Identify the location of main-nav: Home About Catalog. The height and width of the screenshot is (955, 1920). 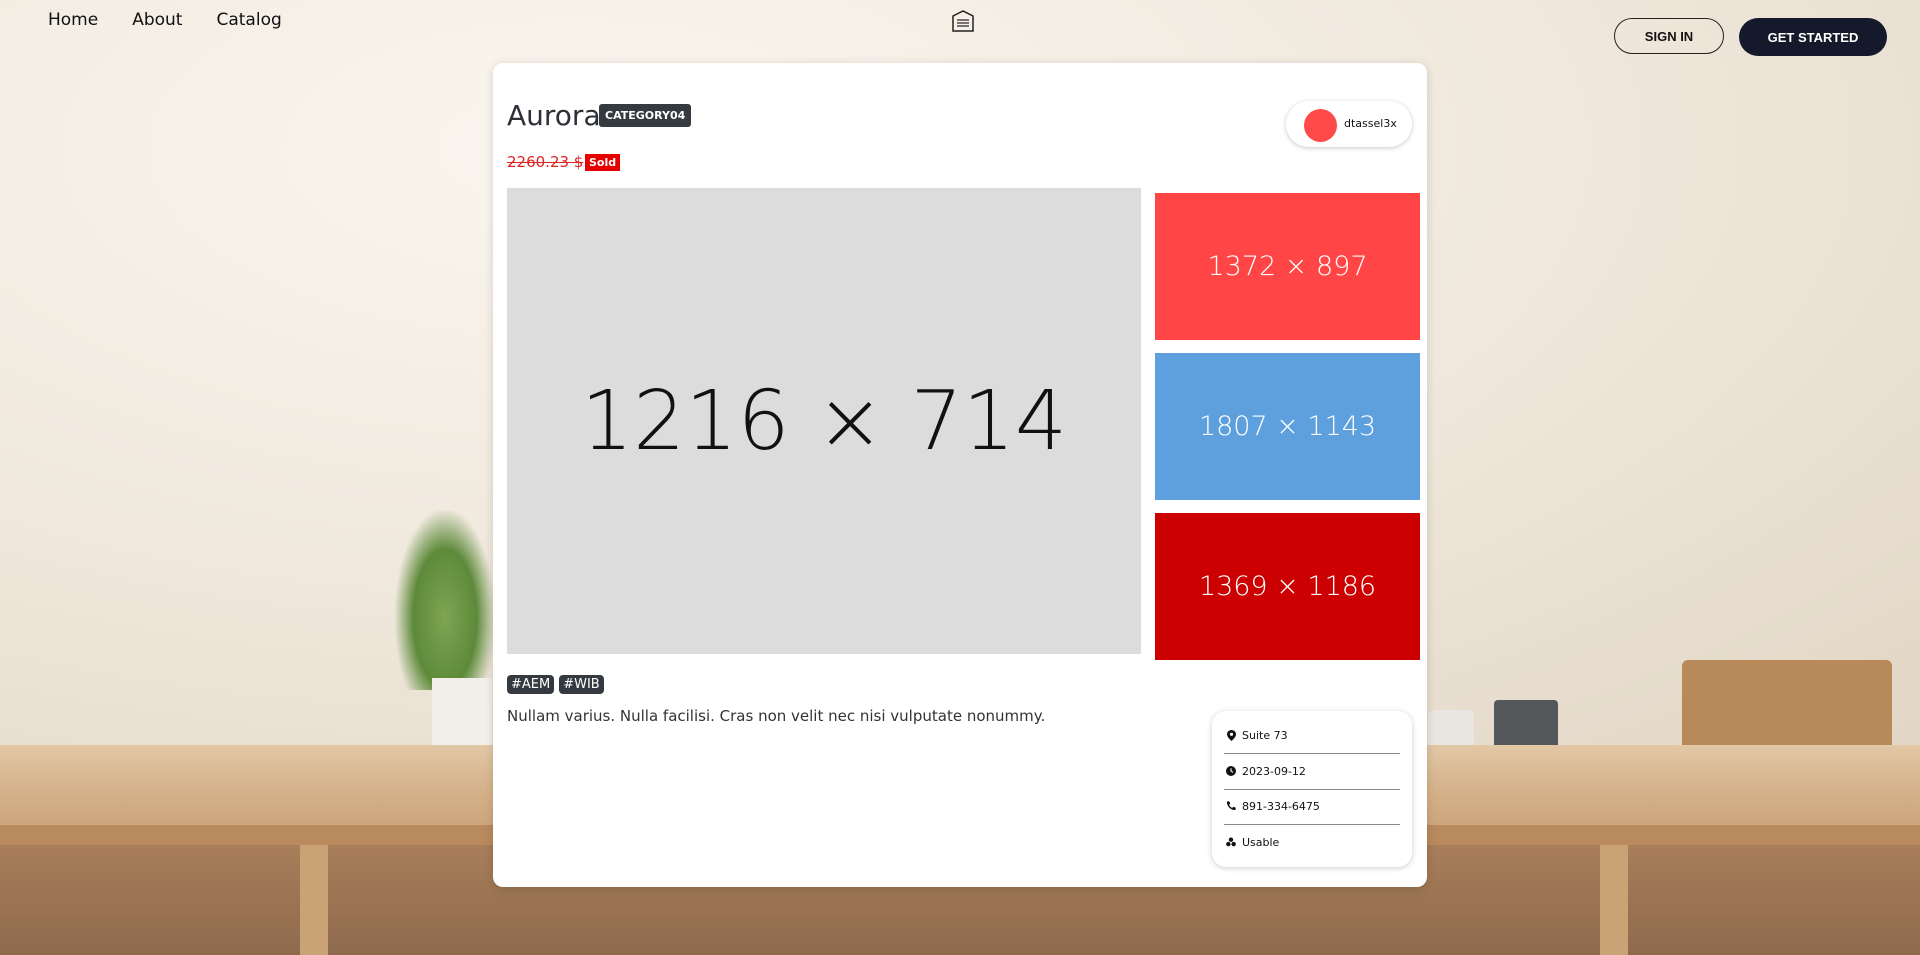
(165, 20).